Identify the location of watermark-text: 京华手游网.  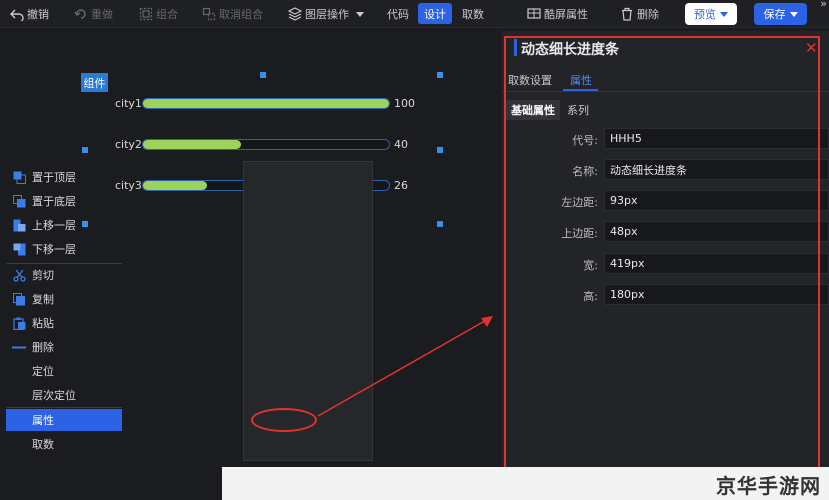
(768, 486).